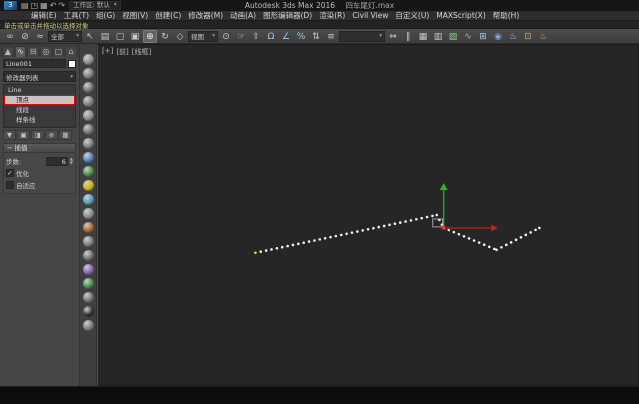  Describe the element at coordinates (370, 15) in the screenshot. I see `menu-civil-view: Civil View` at that location.